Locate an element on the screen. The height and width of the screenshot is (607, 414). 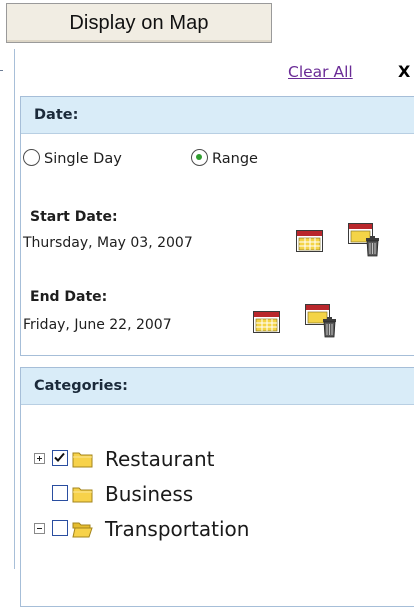
expand-icon is located at coordinates (39, 458).